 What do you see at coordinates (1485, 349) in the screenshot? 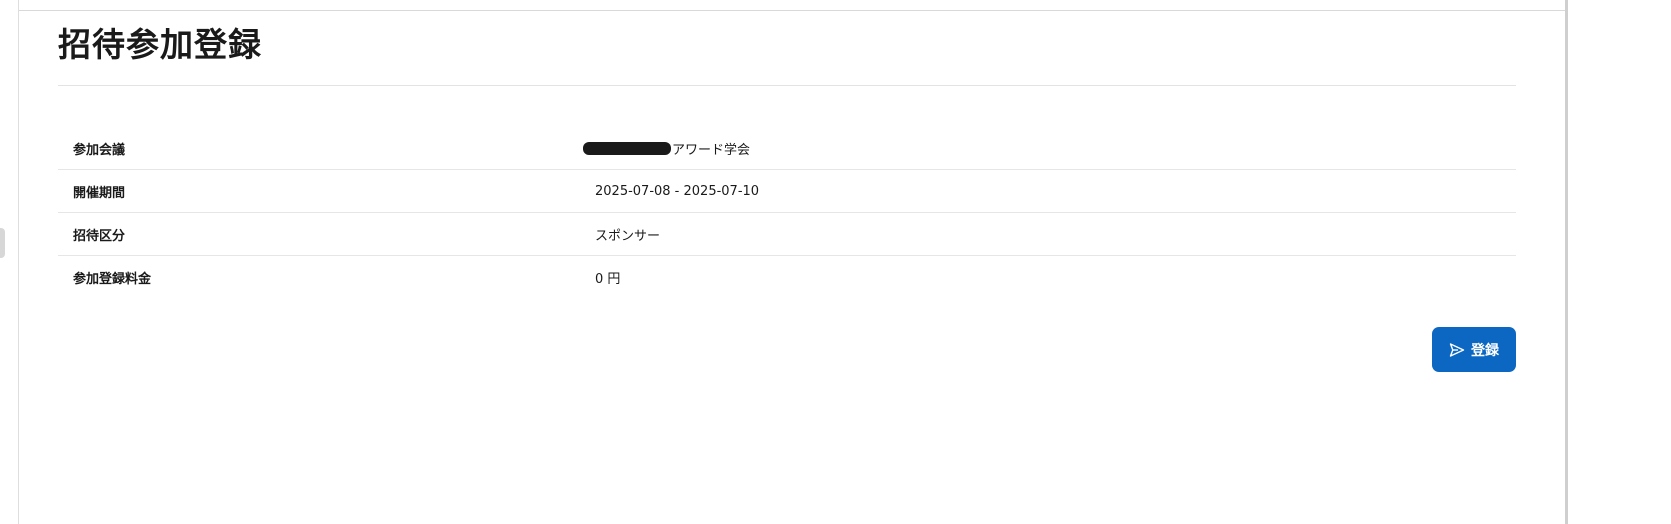
I see `register-button-label: 登録` at bounding box center [1485, 349].